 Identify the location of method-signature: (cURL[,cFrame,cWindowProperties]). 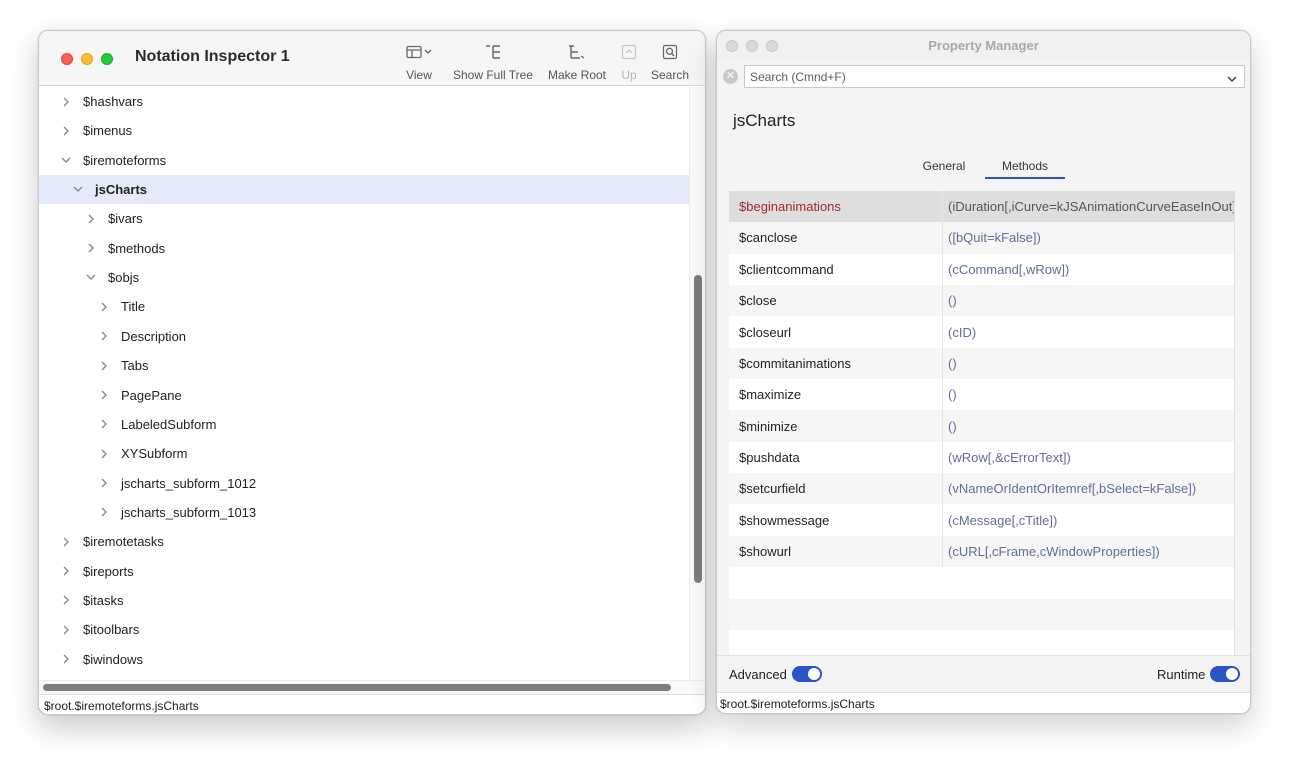
(1088, 551).